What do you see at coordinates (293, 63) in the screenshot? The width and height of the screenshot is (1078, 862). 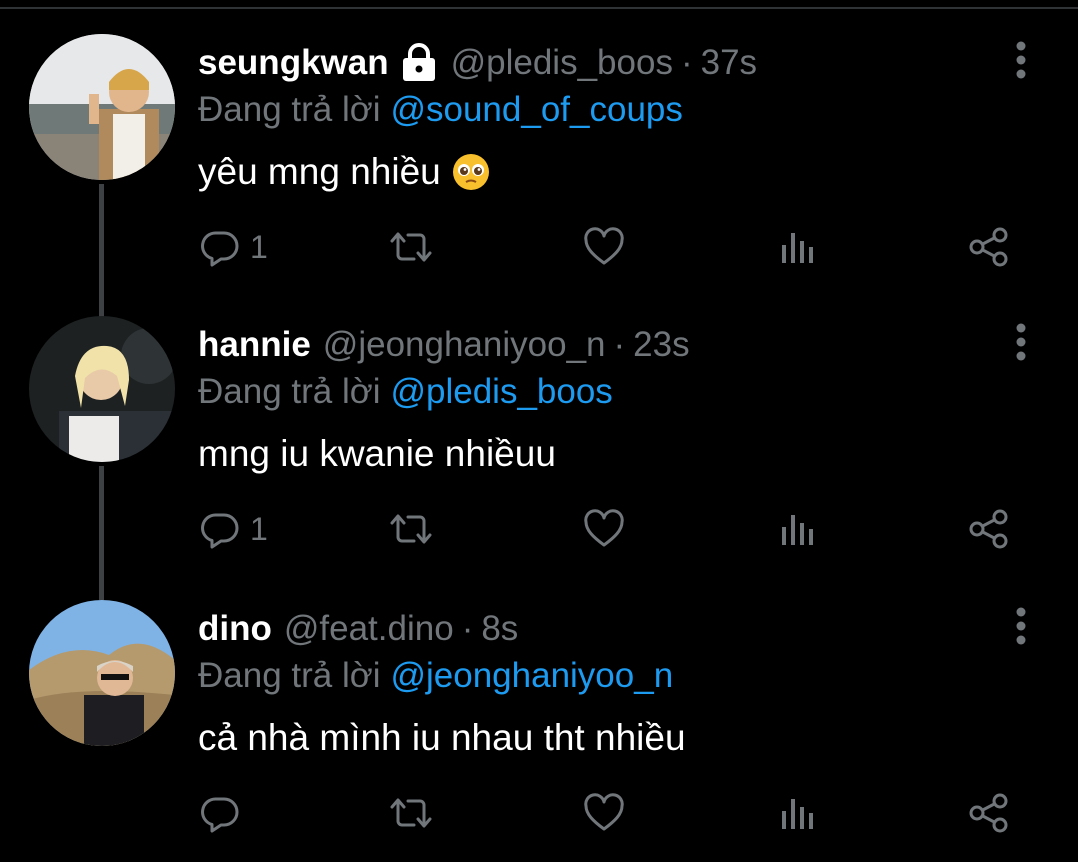 I see `display-name: seungkwan` at bounding box center [293, 63].